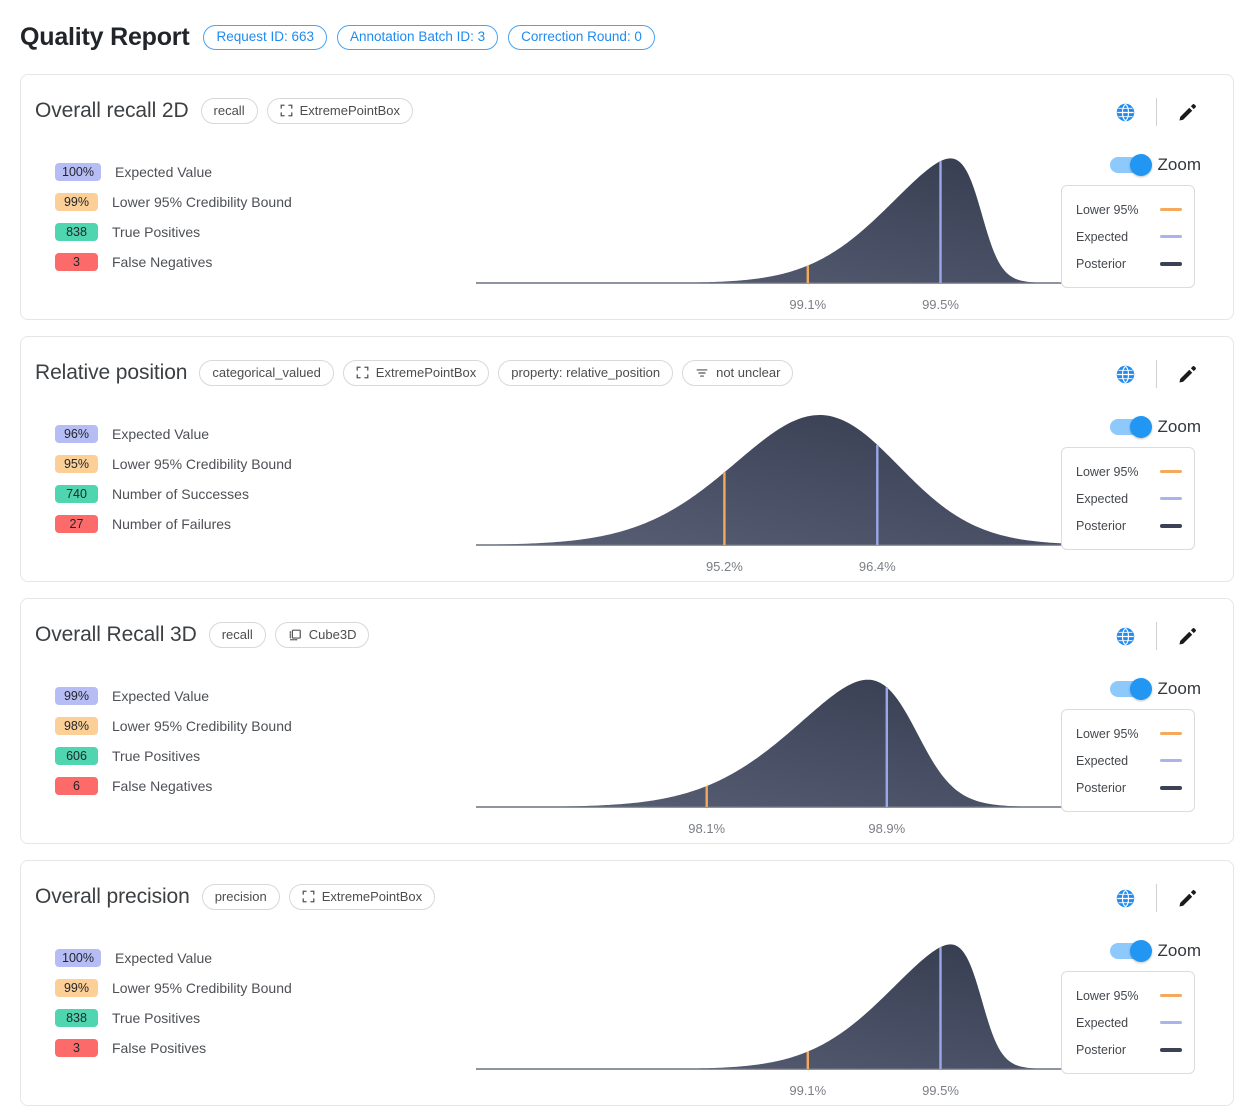 The height and width of the screenshot is (1116, 1254). I want to click on x-tick-label: 95.2%, so click(724, 566).